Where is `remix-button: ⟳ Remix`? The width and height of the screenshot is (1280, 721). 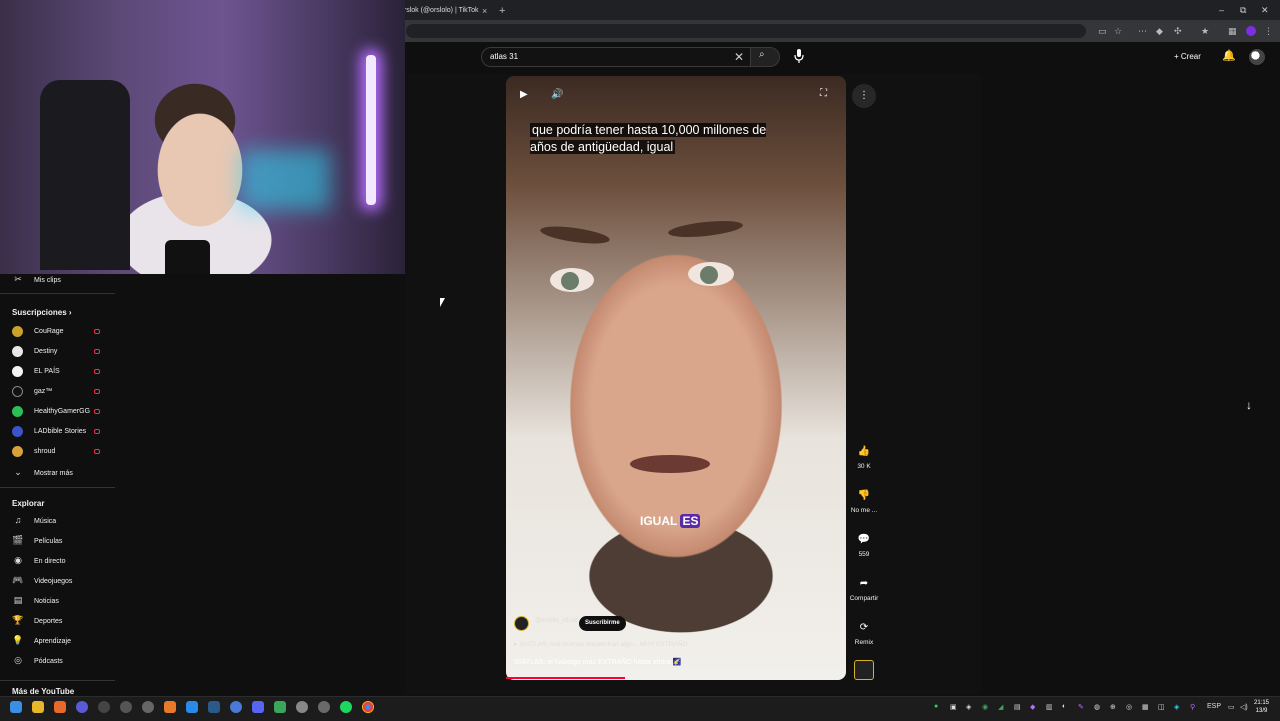 remix-button: ⟳ Remix is located at coordinates (864, 634).